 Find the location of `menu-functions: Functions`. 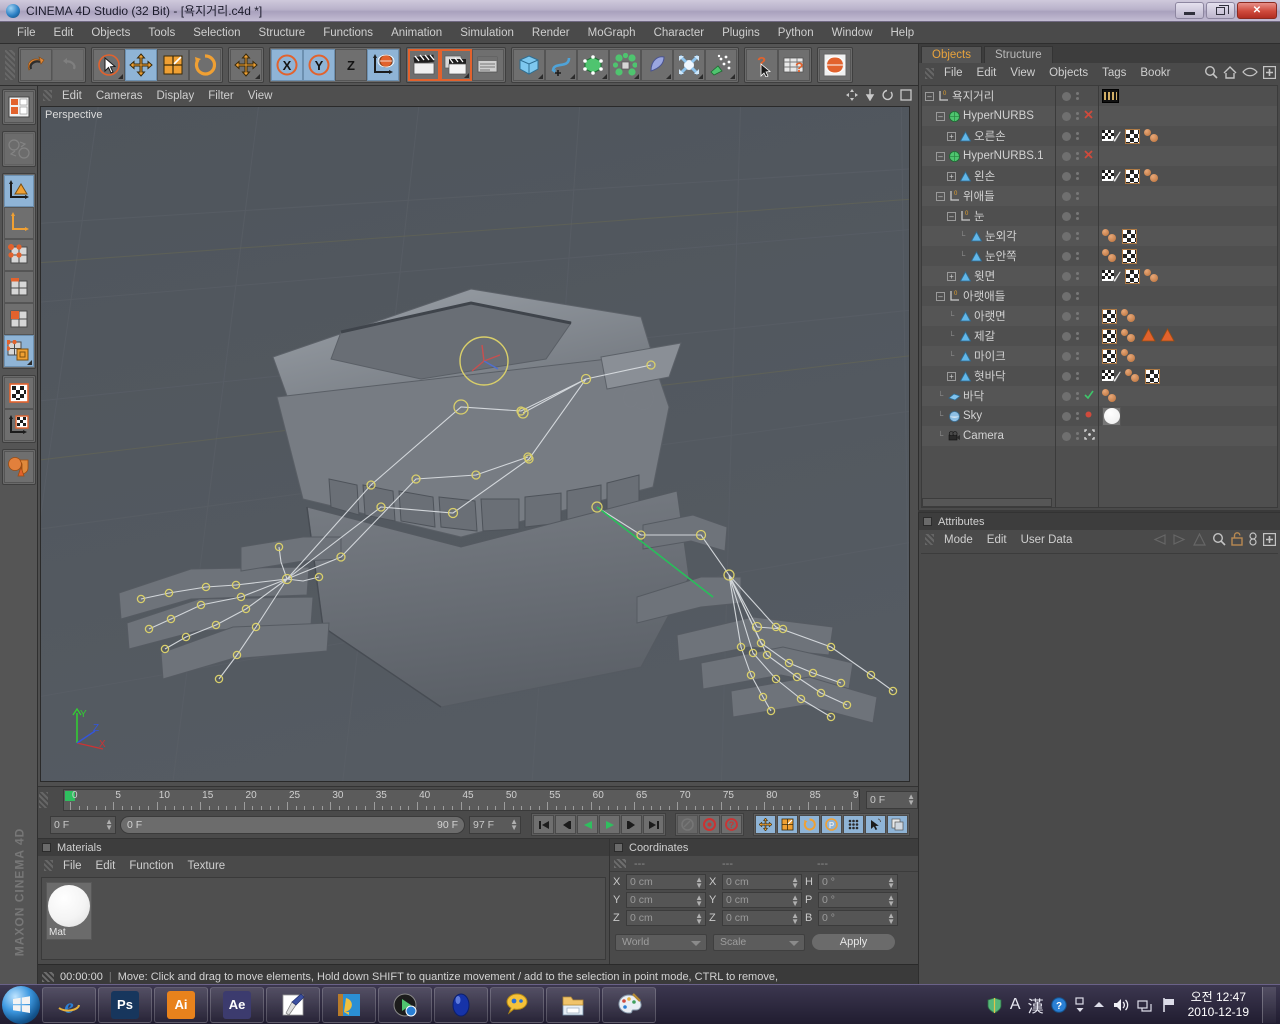

menu-functions: Functions is located at coordinates (348, 33).